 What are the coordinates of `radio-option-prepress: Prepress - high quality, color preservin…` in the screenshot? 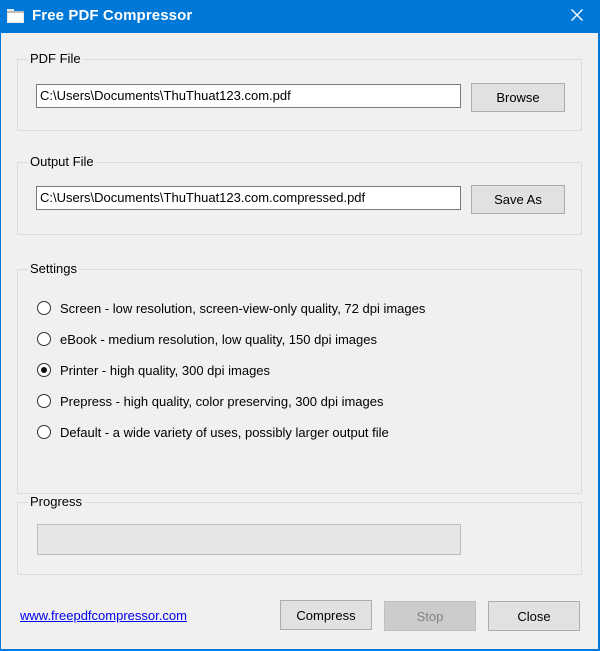 It's located at (210, 401).